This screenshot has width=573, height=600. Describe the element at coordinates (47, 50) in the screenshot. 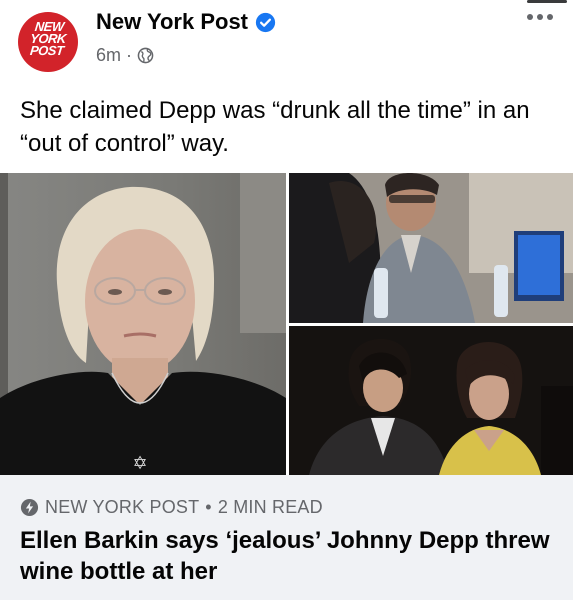

I see `logo-line: POST` at that location.